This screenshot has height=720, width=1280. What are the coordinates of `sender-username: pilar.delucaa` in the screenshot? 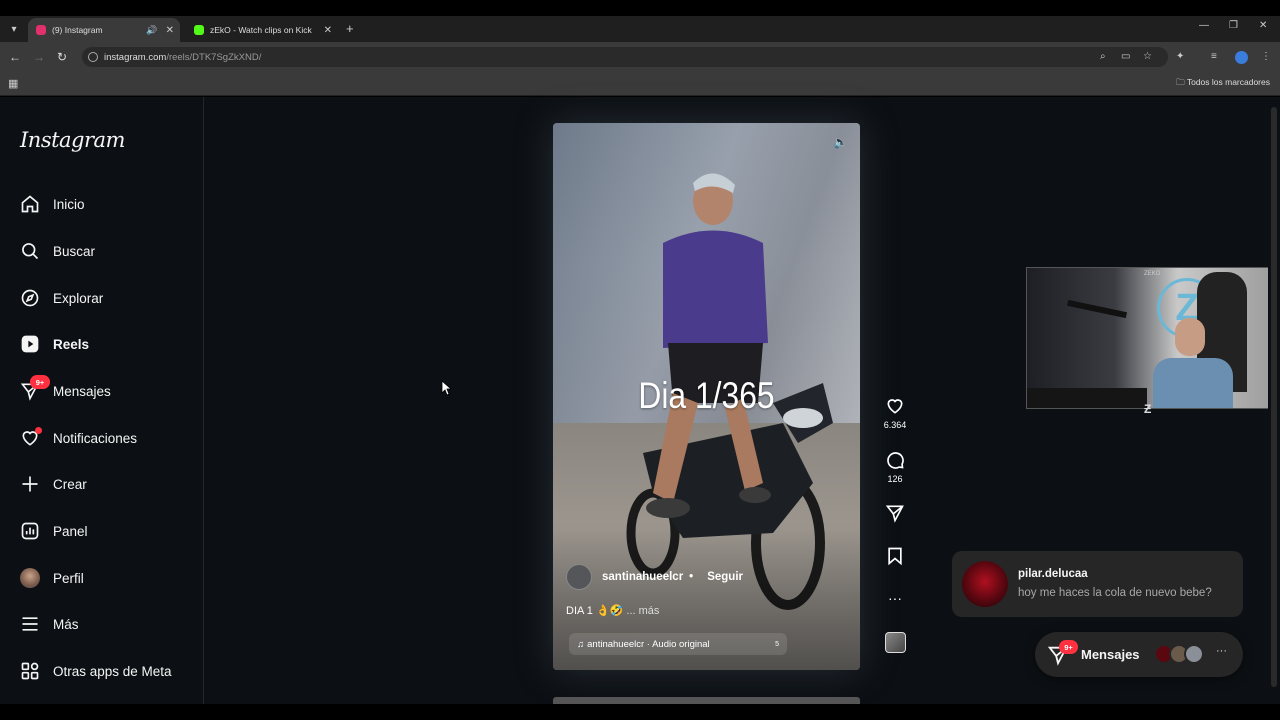 It's located at (1053, 574).